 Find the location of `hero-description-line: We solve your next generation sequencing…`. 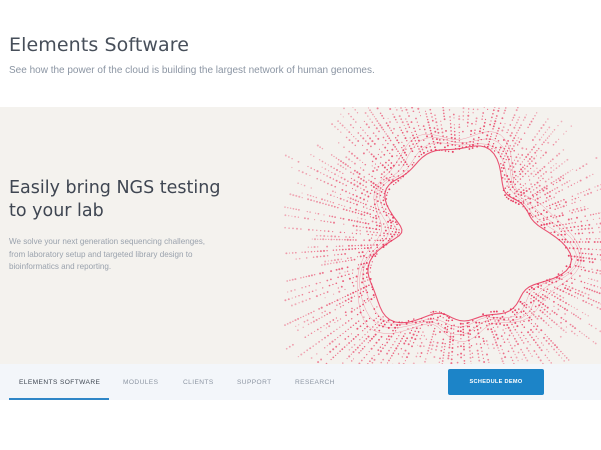

hero-description-line: We solve your next generation sequencing… is located at coordinates (107, 241).